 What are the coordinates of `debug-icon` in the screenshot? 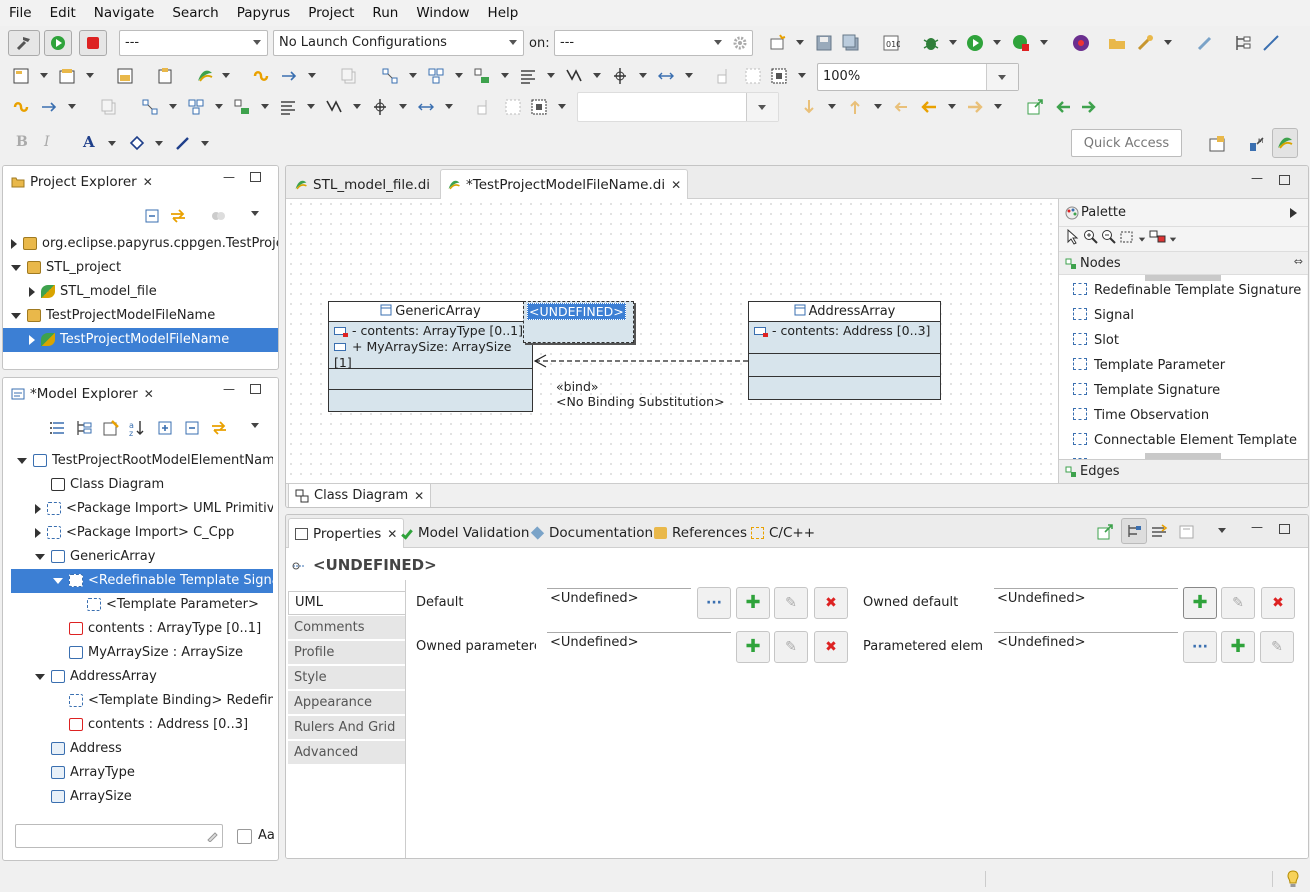 It's located at (931, 43).